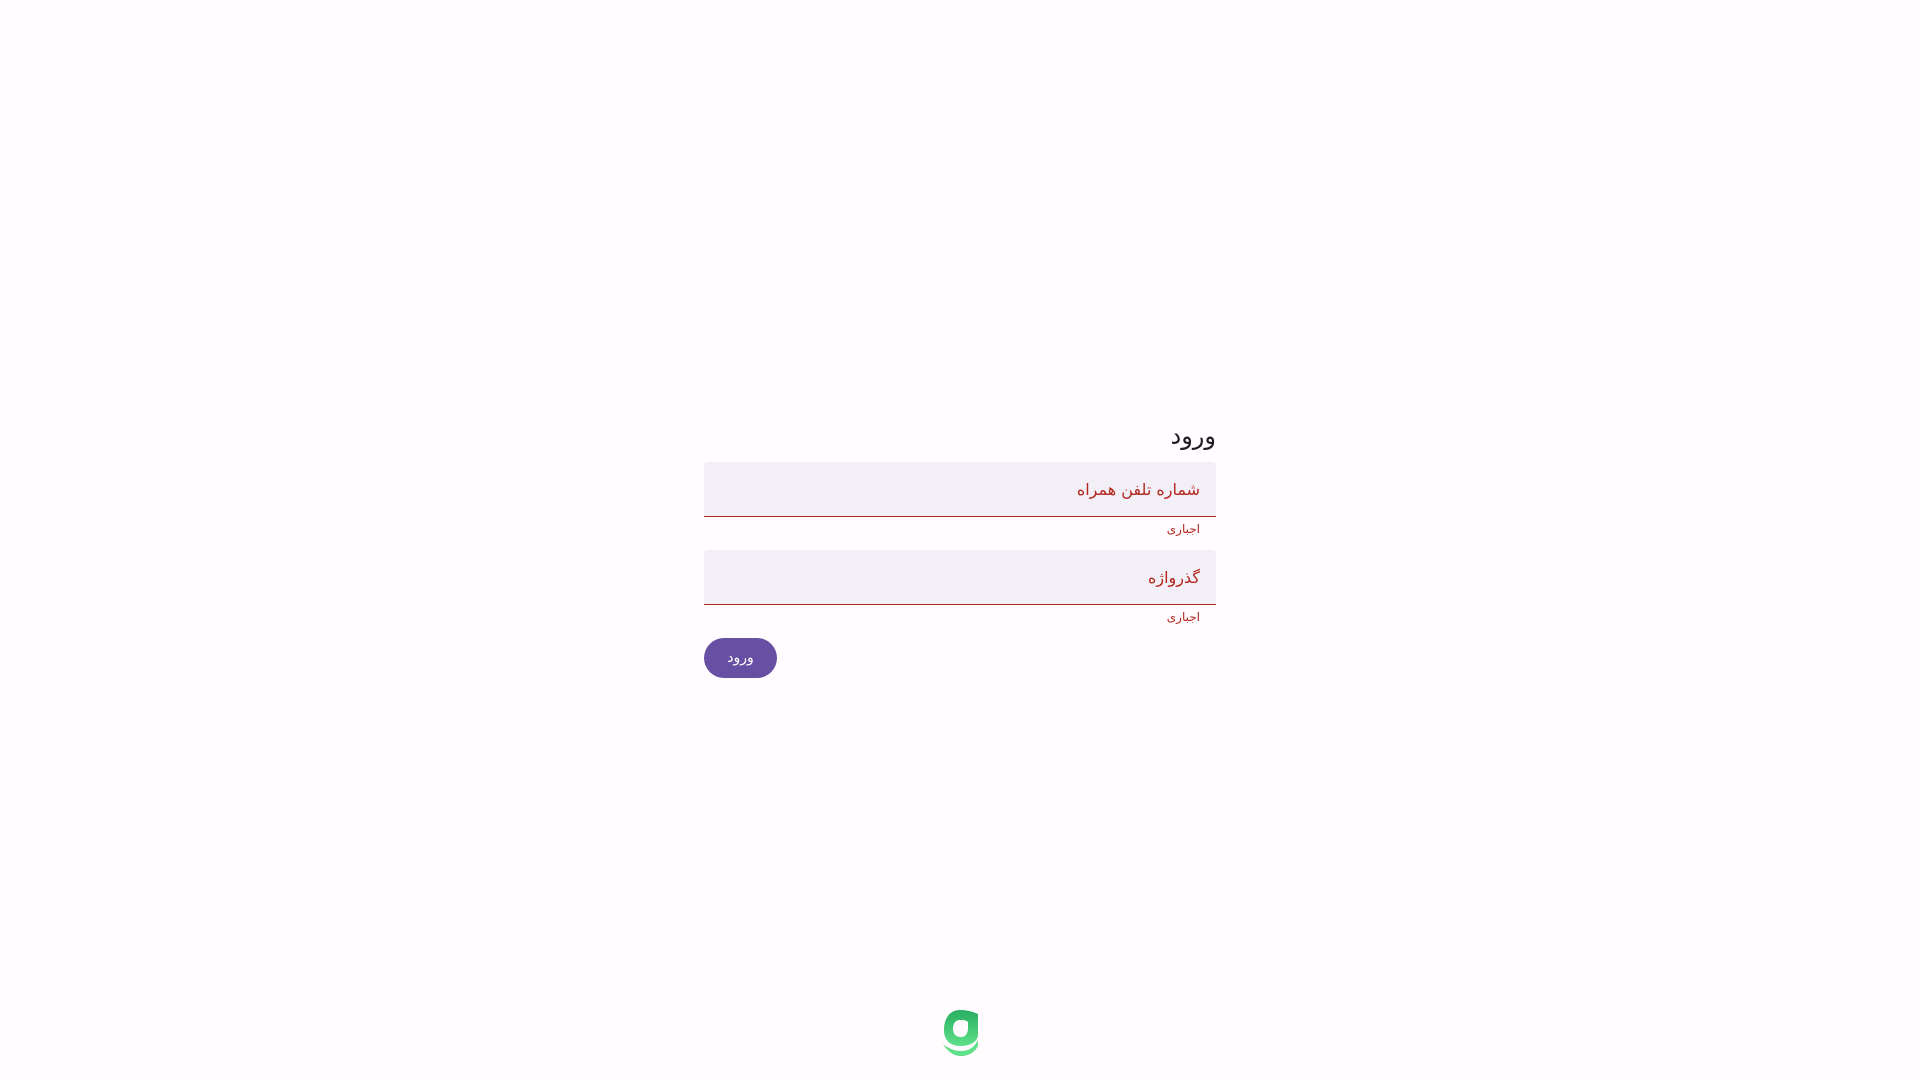  I want to click on password-field: اجباری, so click(960, 594).